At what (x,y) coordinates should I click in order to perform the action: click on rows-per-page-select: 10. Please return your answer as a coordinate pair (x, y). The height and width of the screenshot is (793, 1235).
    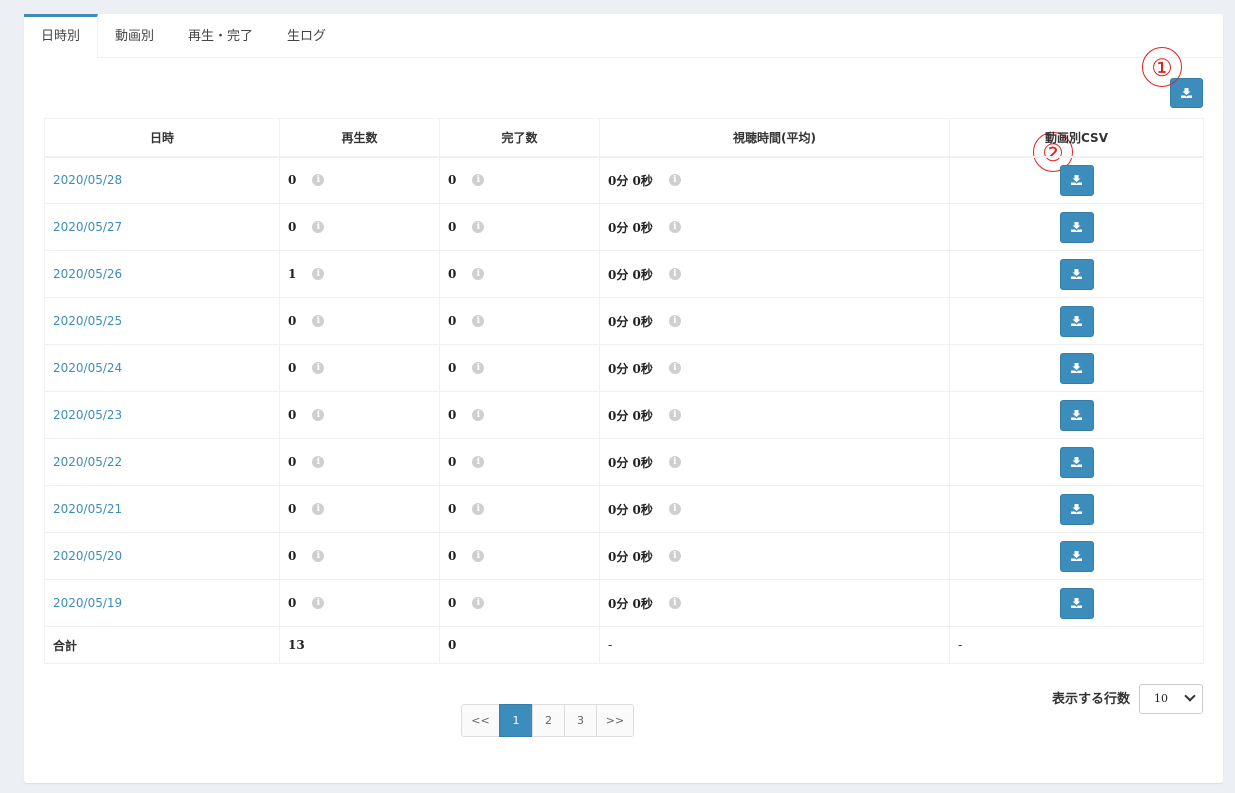
    Looking at the image, I should click on (1171, 699).